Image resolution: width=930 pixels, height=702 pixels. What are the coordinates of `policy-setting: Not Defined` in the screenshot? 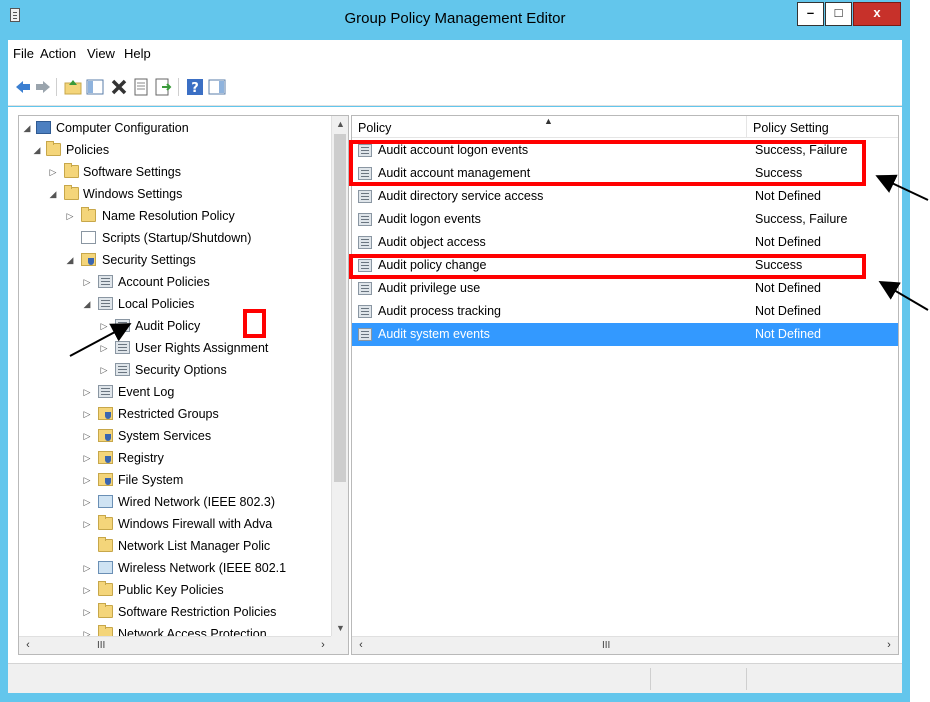 It's located at (788, 242).